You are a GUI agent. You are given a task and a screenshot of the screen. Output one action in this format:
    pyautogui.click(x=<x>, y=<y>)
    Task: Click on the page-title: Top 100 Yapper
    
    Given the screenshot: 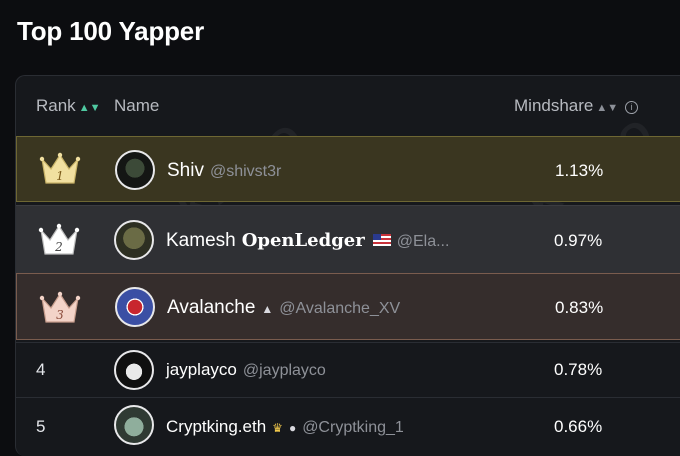 What is the action you would take?
    pyautogui.click(x=110, y=31)
    